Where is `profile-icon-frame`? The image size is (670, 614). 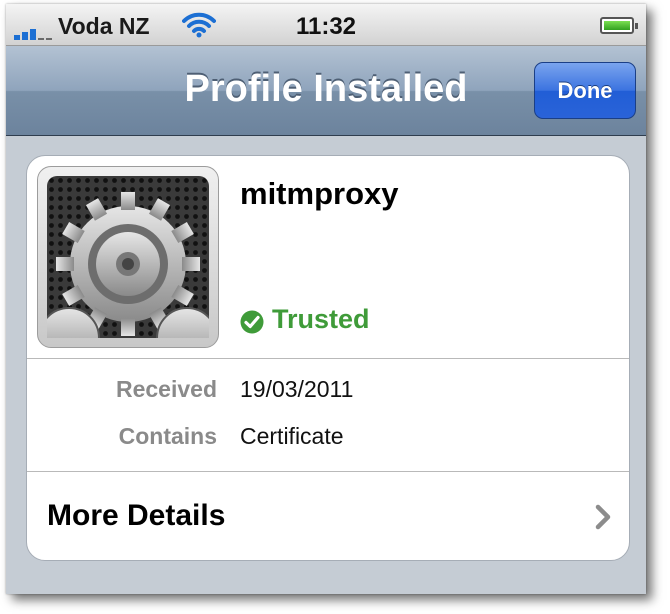 profile-icon-frame is located at coordinates (128, 257).